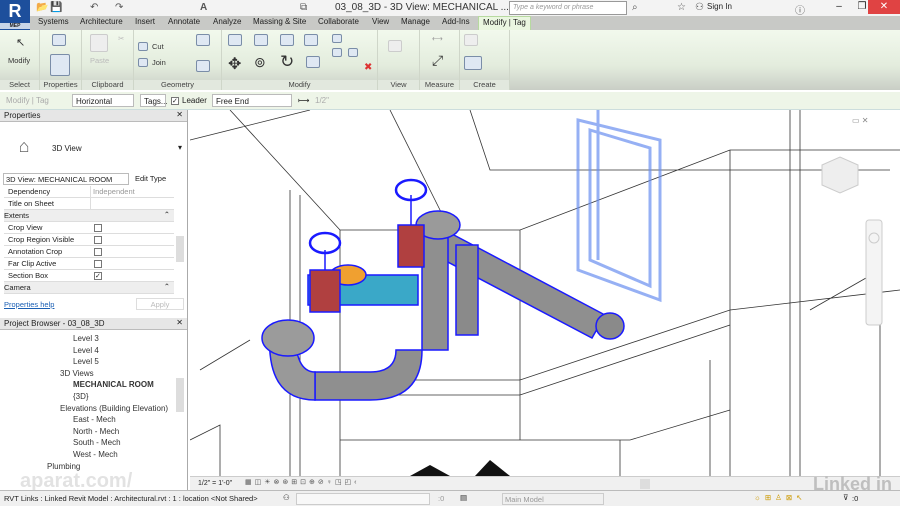  I want to click on align-icon, so click(235, 40).